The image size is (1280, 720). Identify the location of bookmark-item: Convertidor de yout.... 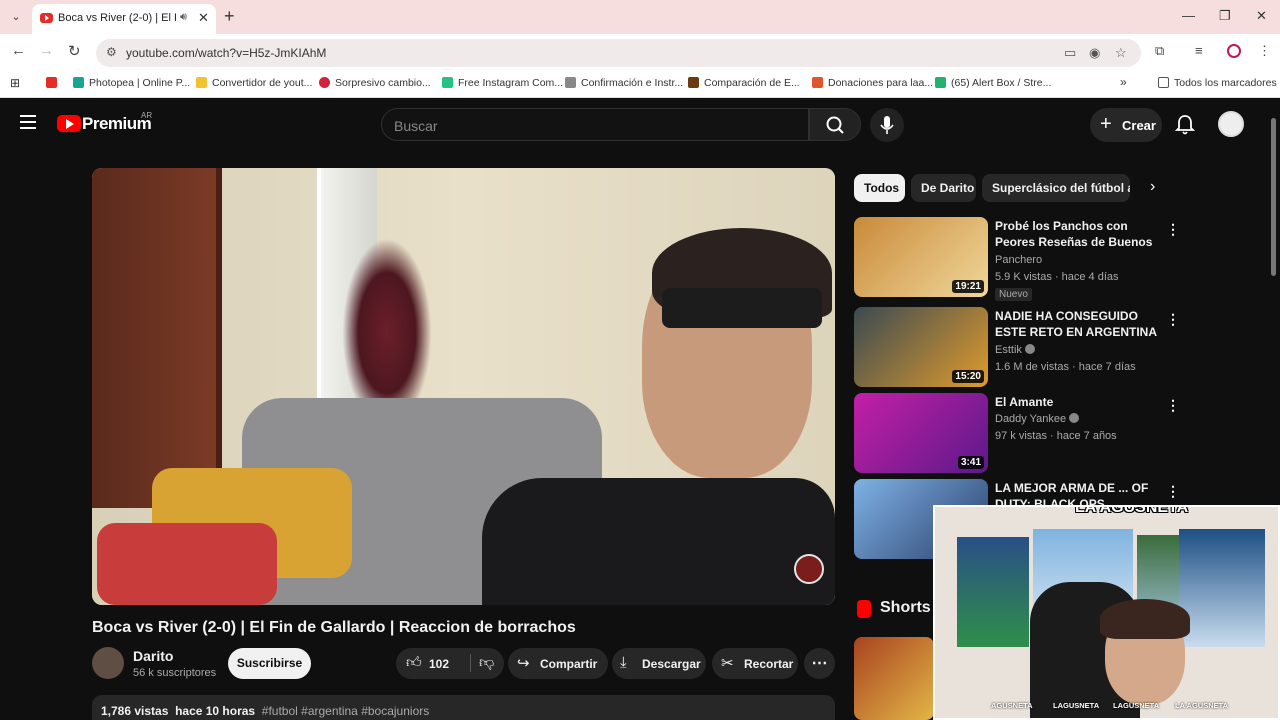
(254, 83).